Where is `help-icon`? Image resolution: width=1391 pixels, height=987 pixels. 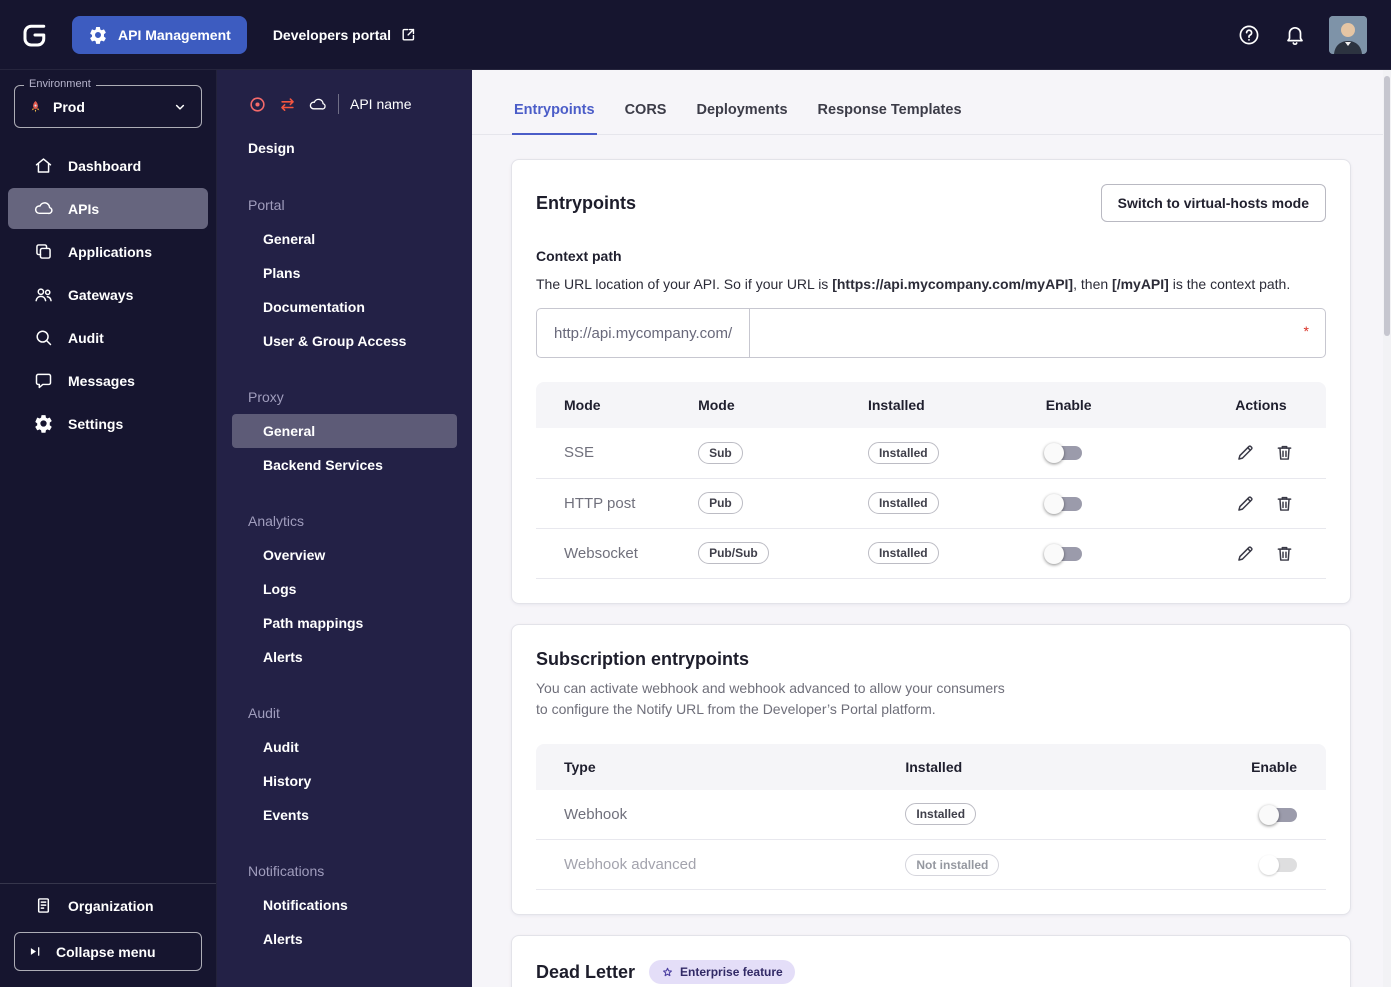 help-icon is located at coordinates (1249, 35).